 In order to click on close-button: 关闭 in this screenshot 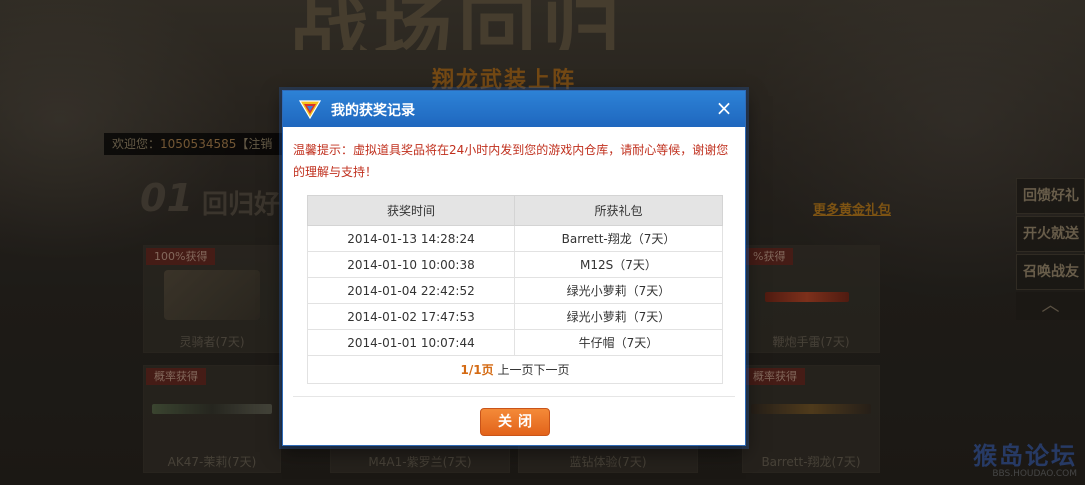, I will do `click(515, 422)`.